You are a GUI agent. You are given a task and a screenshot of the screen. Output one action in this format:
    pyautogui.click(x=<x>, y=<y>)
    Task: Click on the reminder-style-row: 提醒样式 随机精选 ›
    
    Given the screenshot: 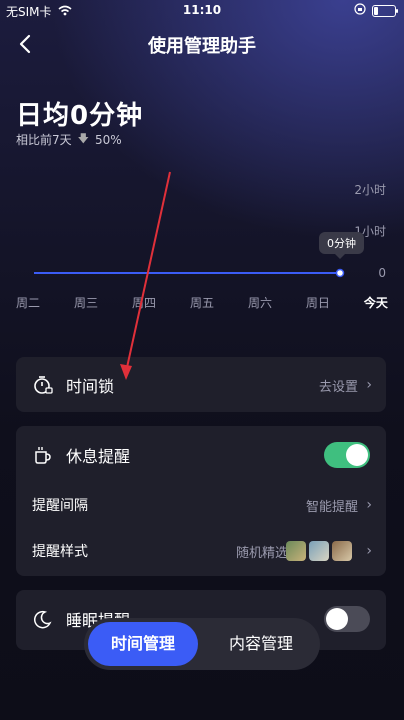 What is the action you would take?
    pyautogui.click(x=201, y=551)
    